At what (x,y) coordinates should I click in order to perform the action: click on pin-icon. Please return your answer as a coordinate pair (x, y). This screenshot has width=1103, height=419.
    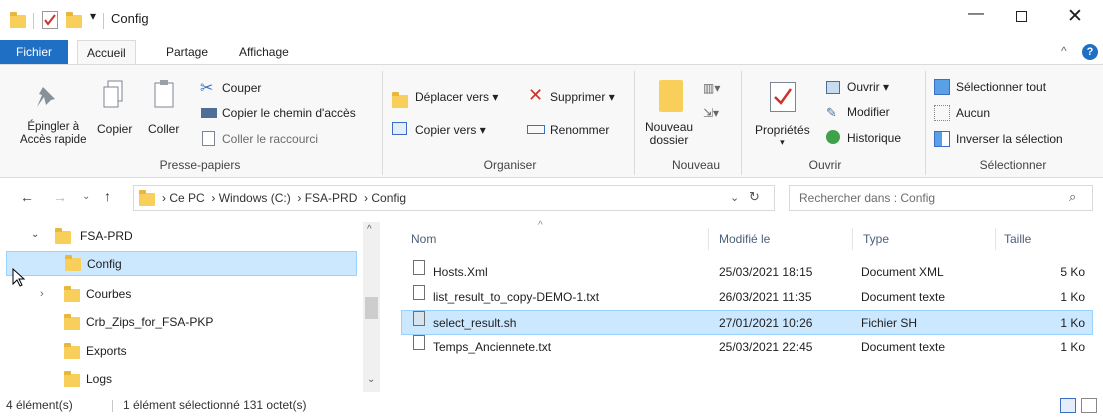
    Looking at the image, I should click on (47, 98).